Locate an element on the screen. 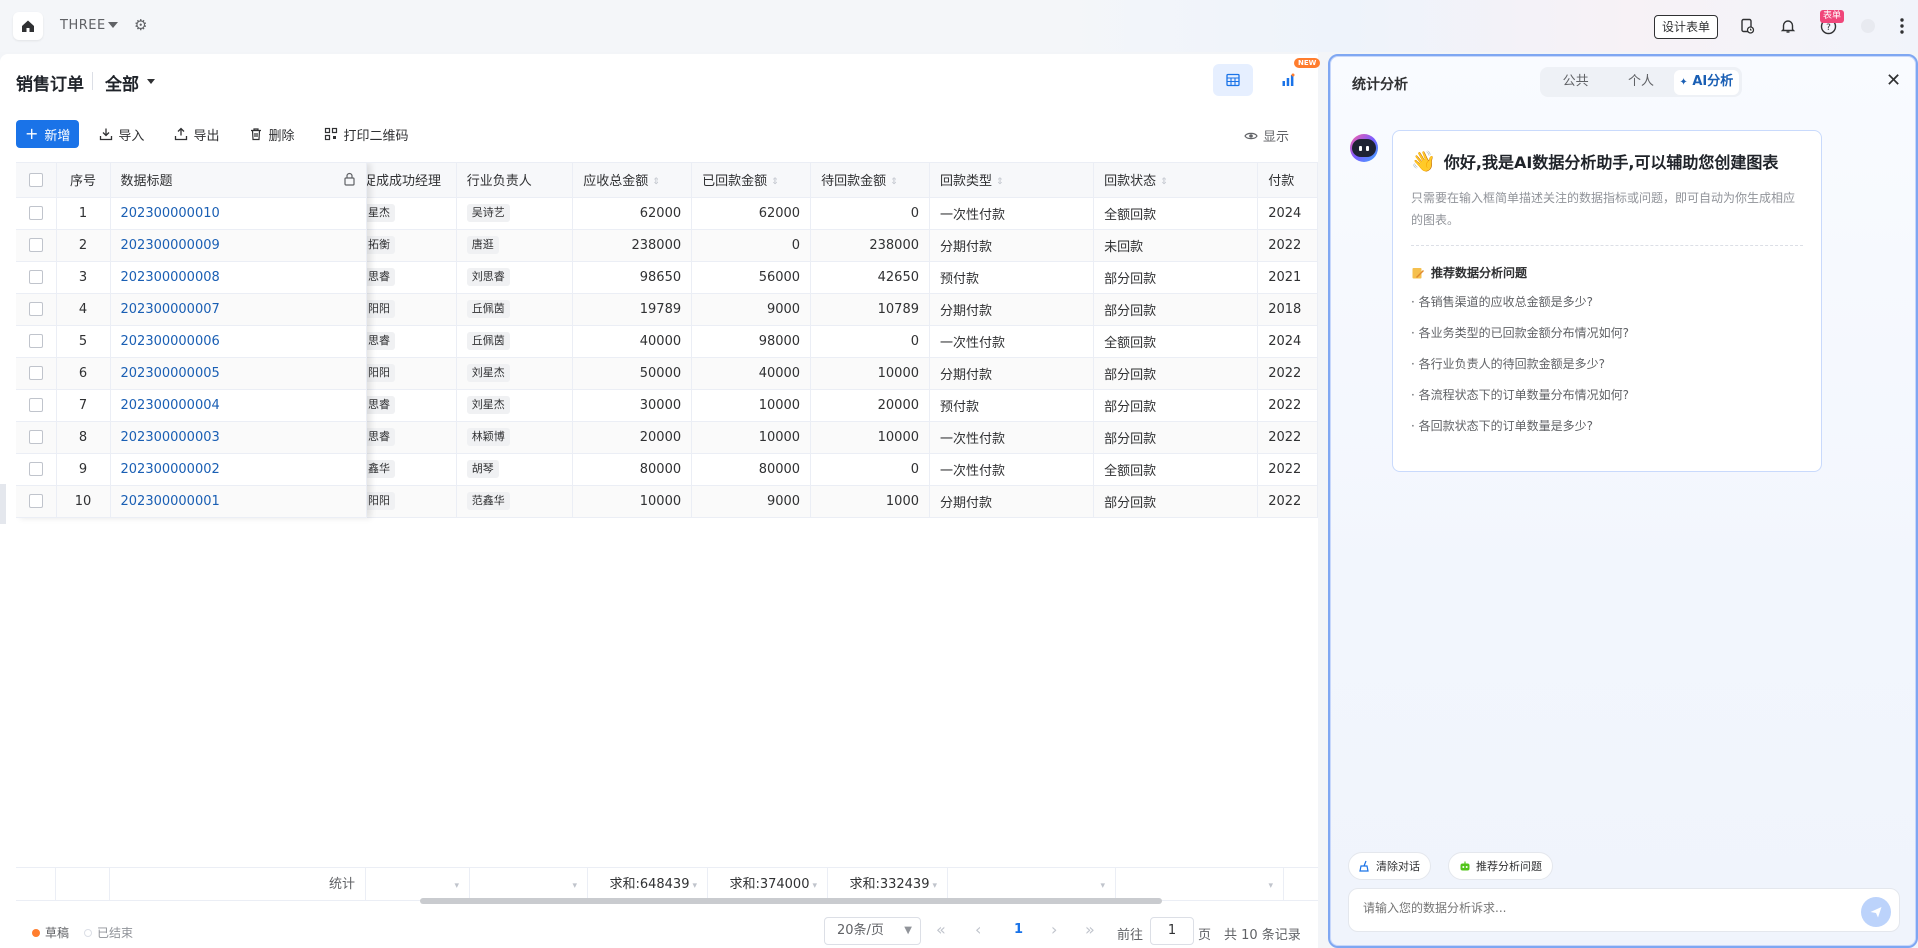 The height and width of the screenshot is (948, 1918). col-header-title: 数据标题 is located at coordinates (238, 180).